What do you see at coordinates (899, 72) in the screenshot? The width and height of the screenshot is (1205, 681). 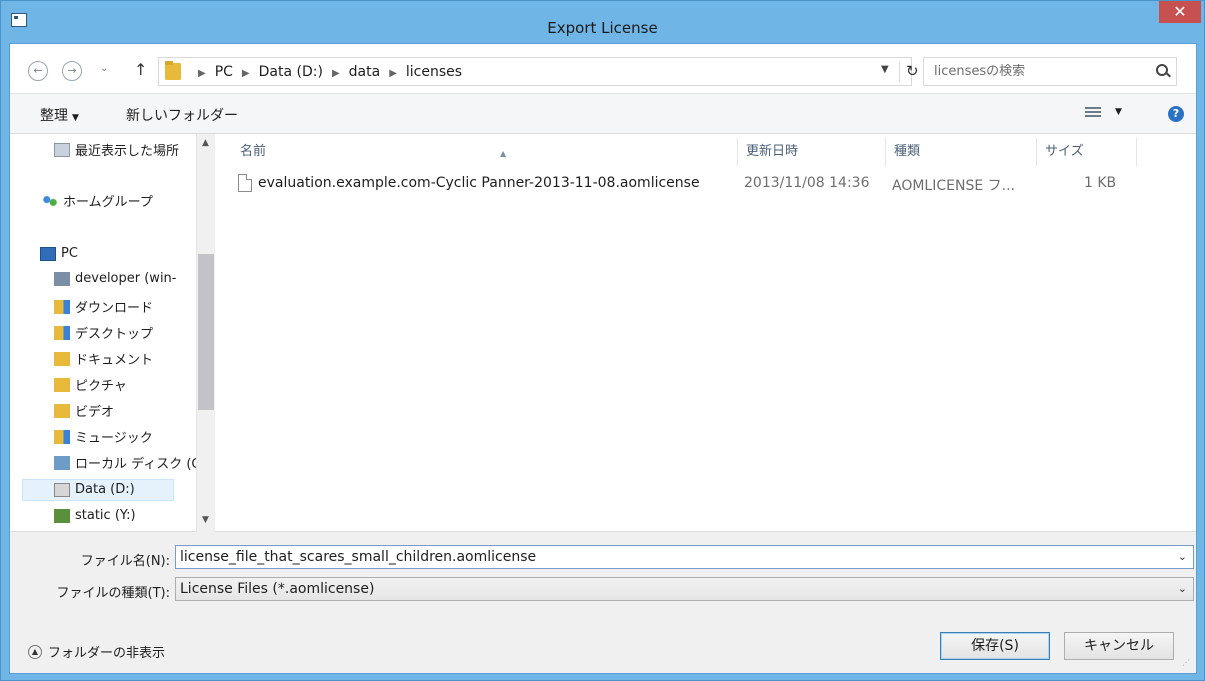 I see `address-divider` at bounding box center [899, 72].